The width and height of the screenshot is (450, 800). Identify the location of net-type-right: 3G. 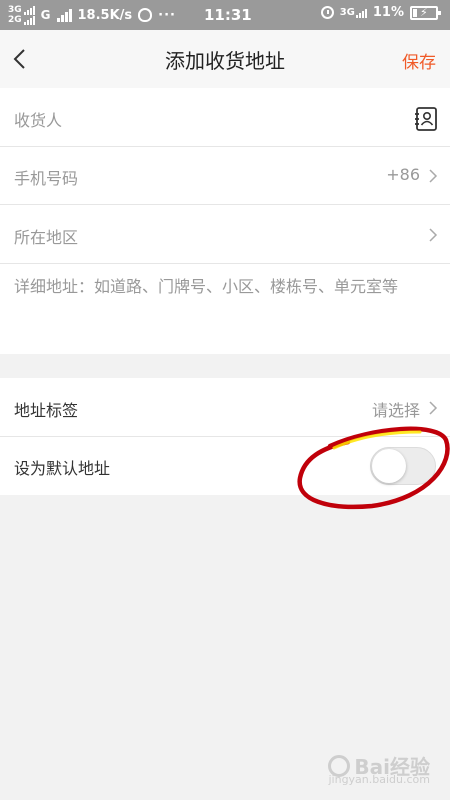
(353, 12).